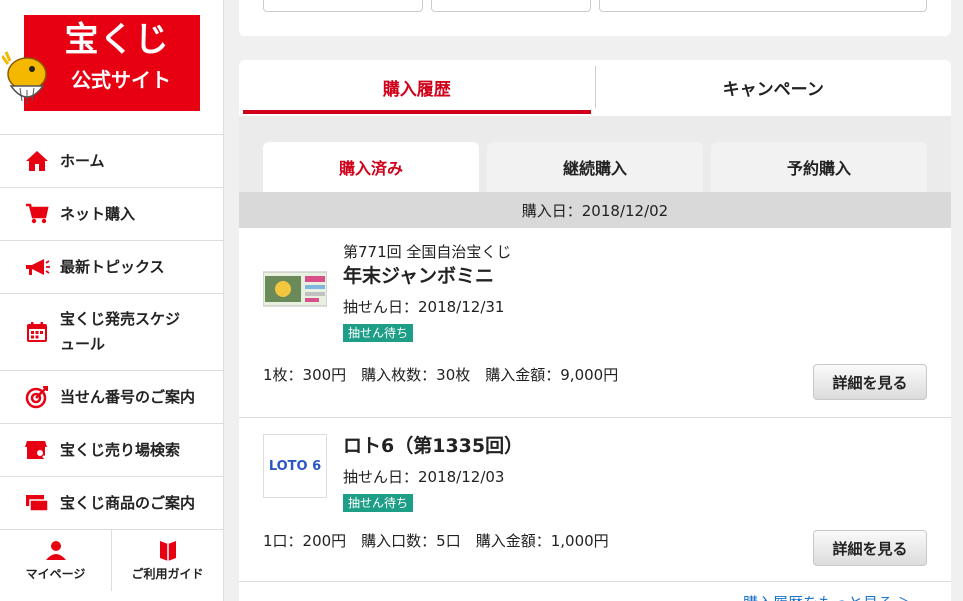 Image resolution: width=963 pixels, height=601 pixels. I want to click on more-history-link: 購入履歴をもっと見る ＞, so click(828, 596).